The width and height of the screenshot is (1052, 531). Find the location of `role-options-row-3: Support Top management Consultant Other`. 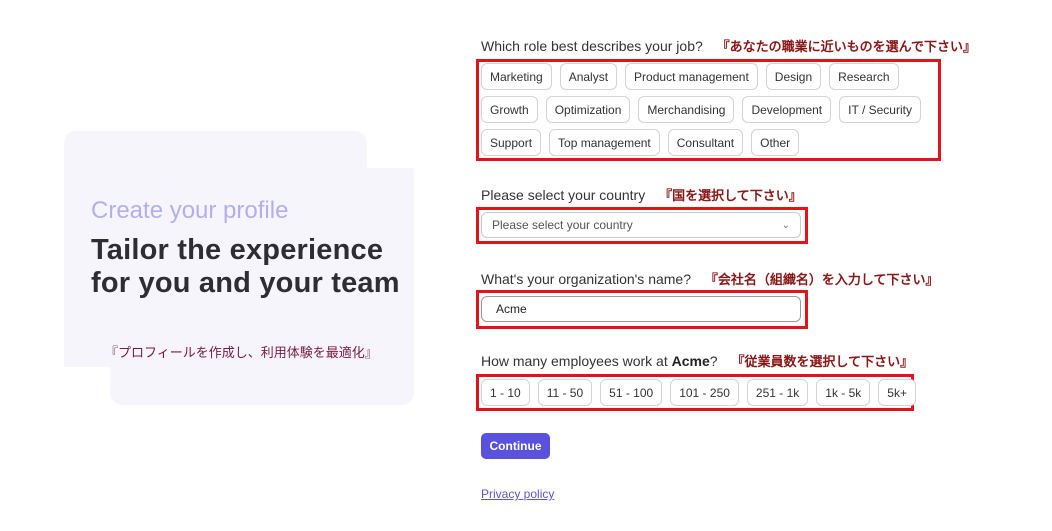

role-options-row-3: Support Top management Consultant Other is located at coordinates (640, 142).